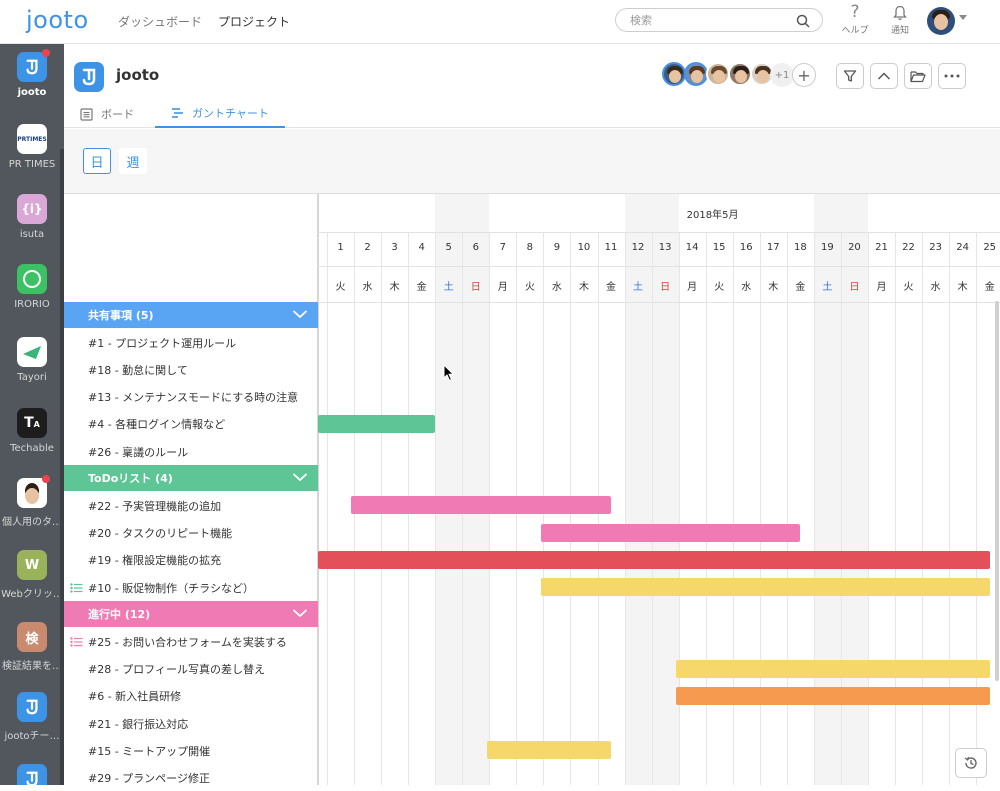  What do you see at coordinates (952, 76) in the screenshot?
I see `more-menu-button` at bounding box center [952, 76].